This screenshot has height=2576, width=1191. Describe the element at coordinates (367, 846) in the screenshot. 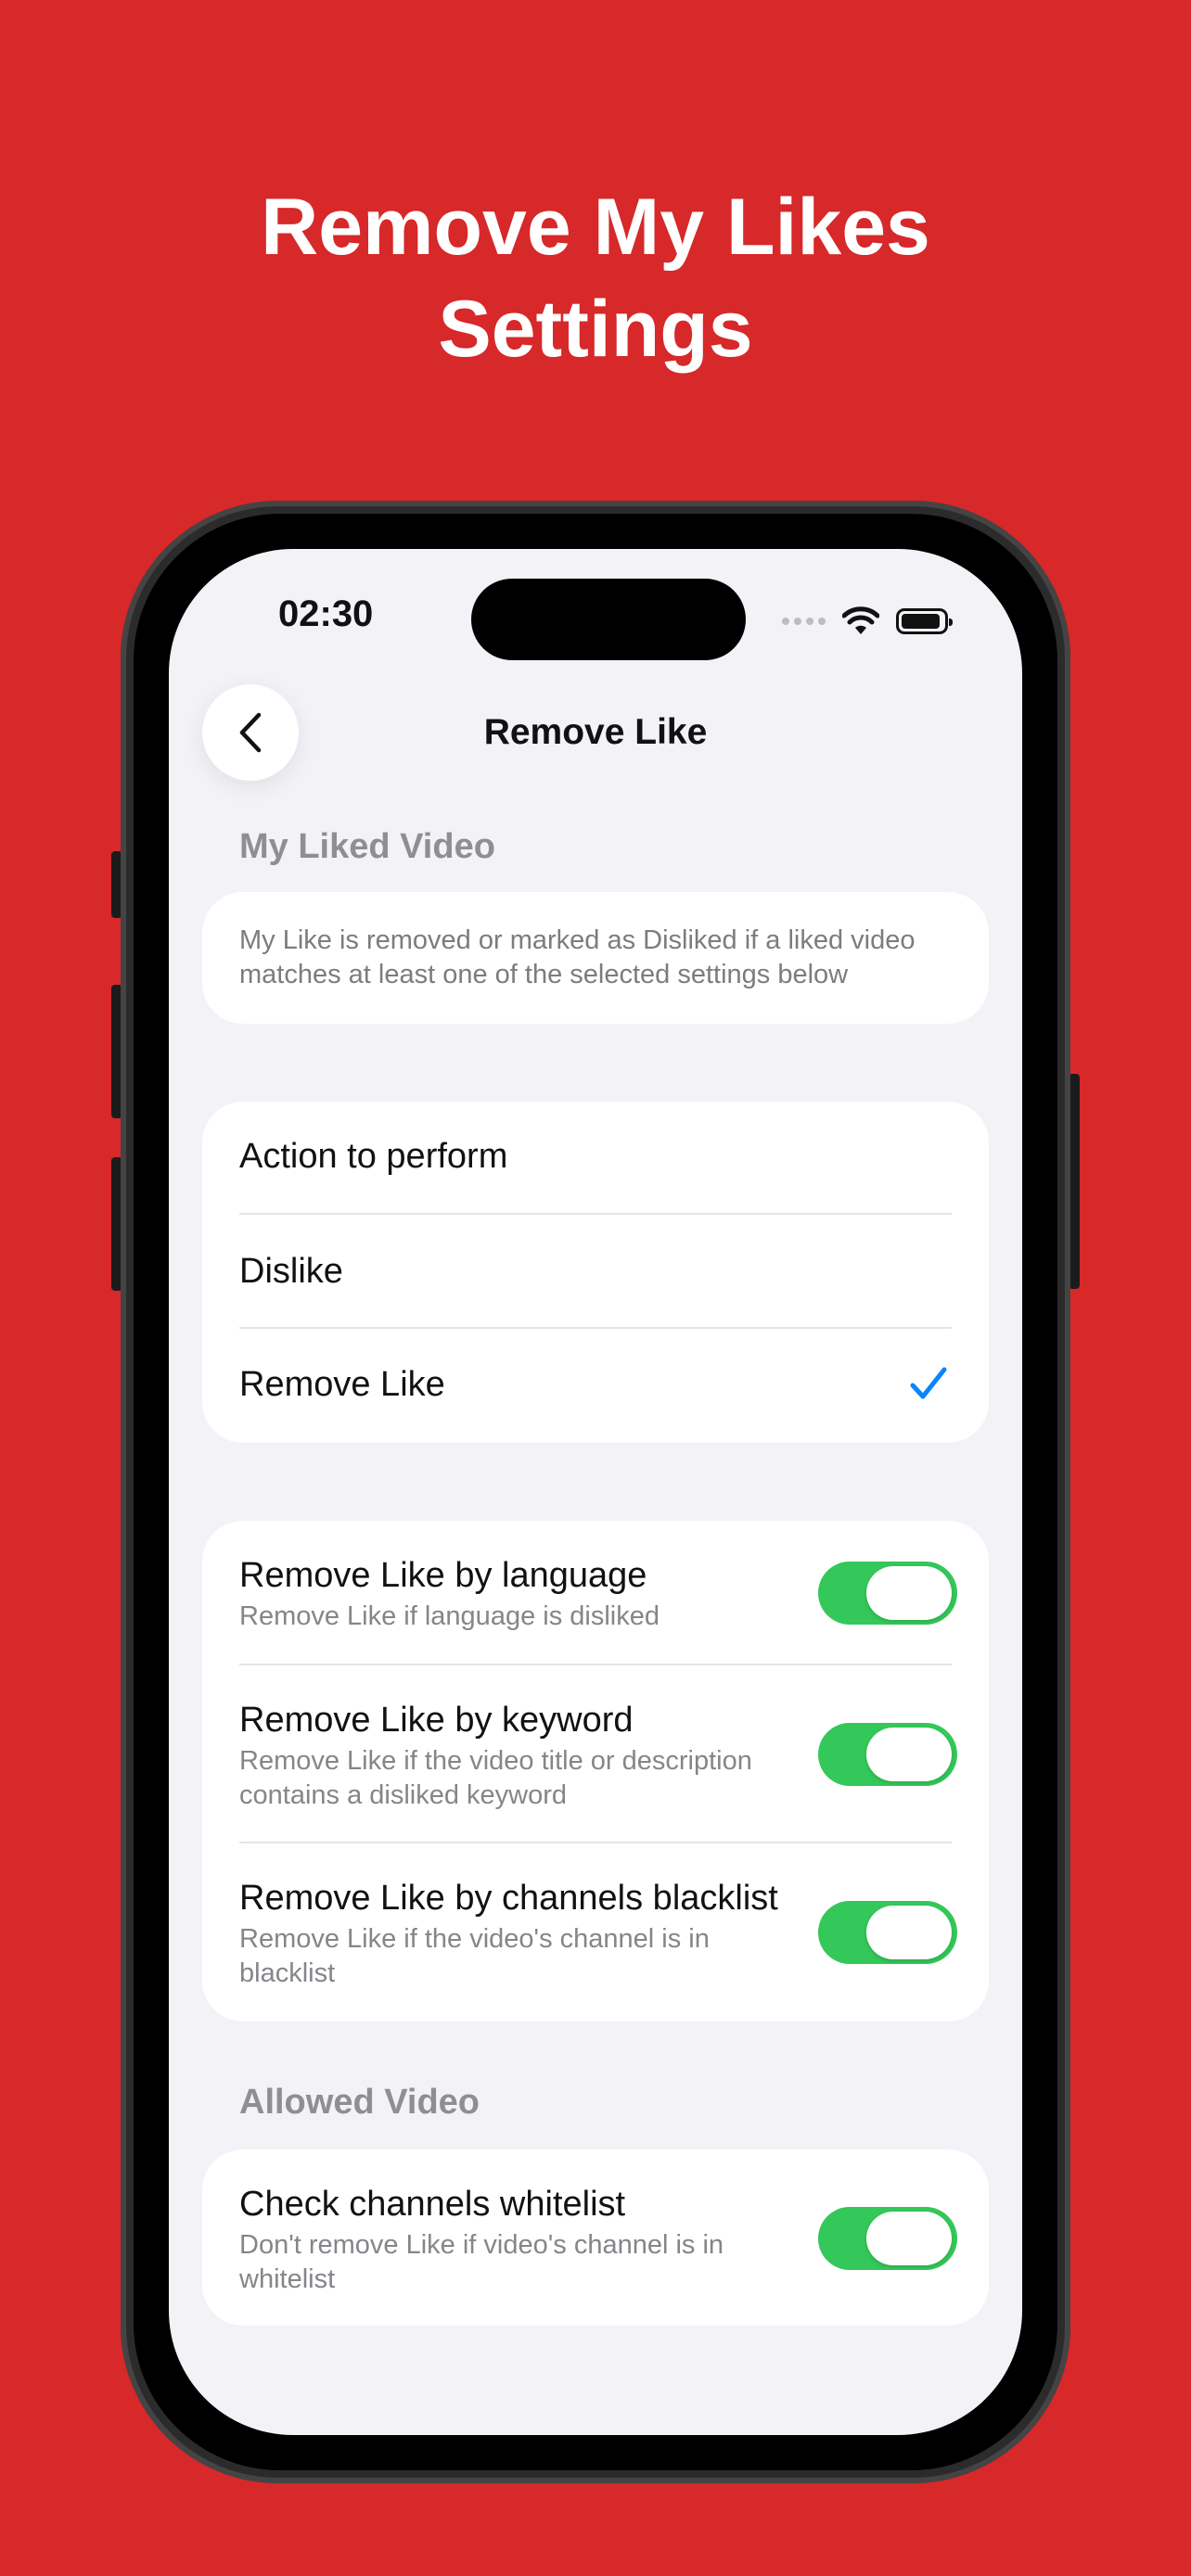

I see `section-header-my-liked-video: My Liked Video` at that location.